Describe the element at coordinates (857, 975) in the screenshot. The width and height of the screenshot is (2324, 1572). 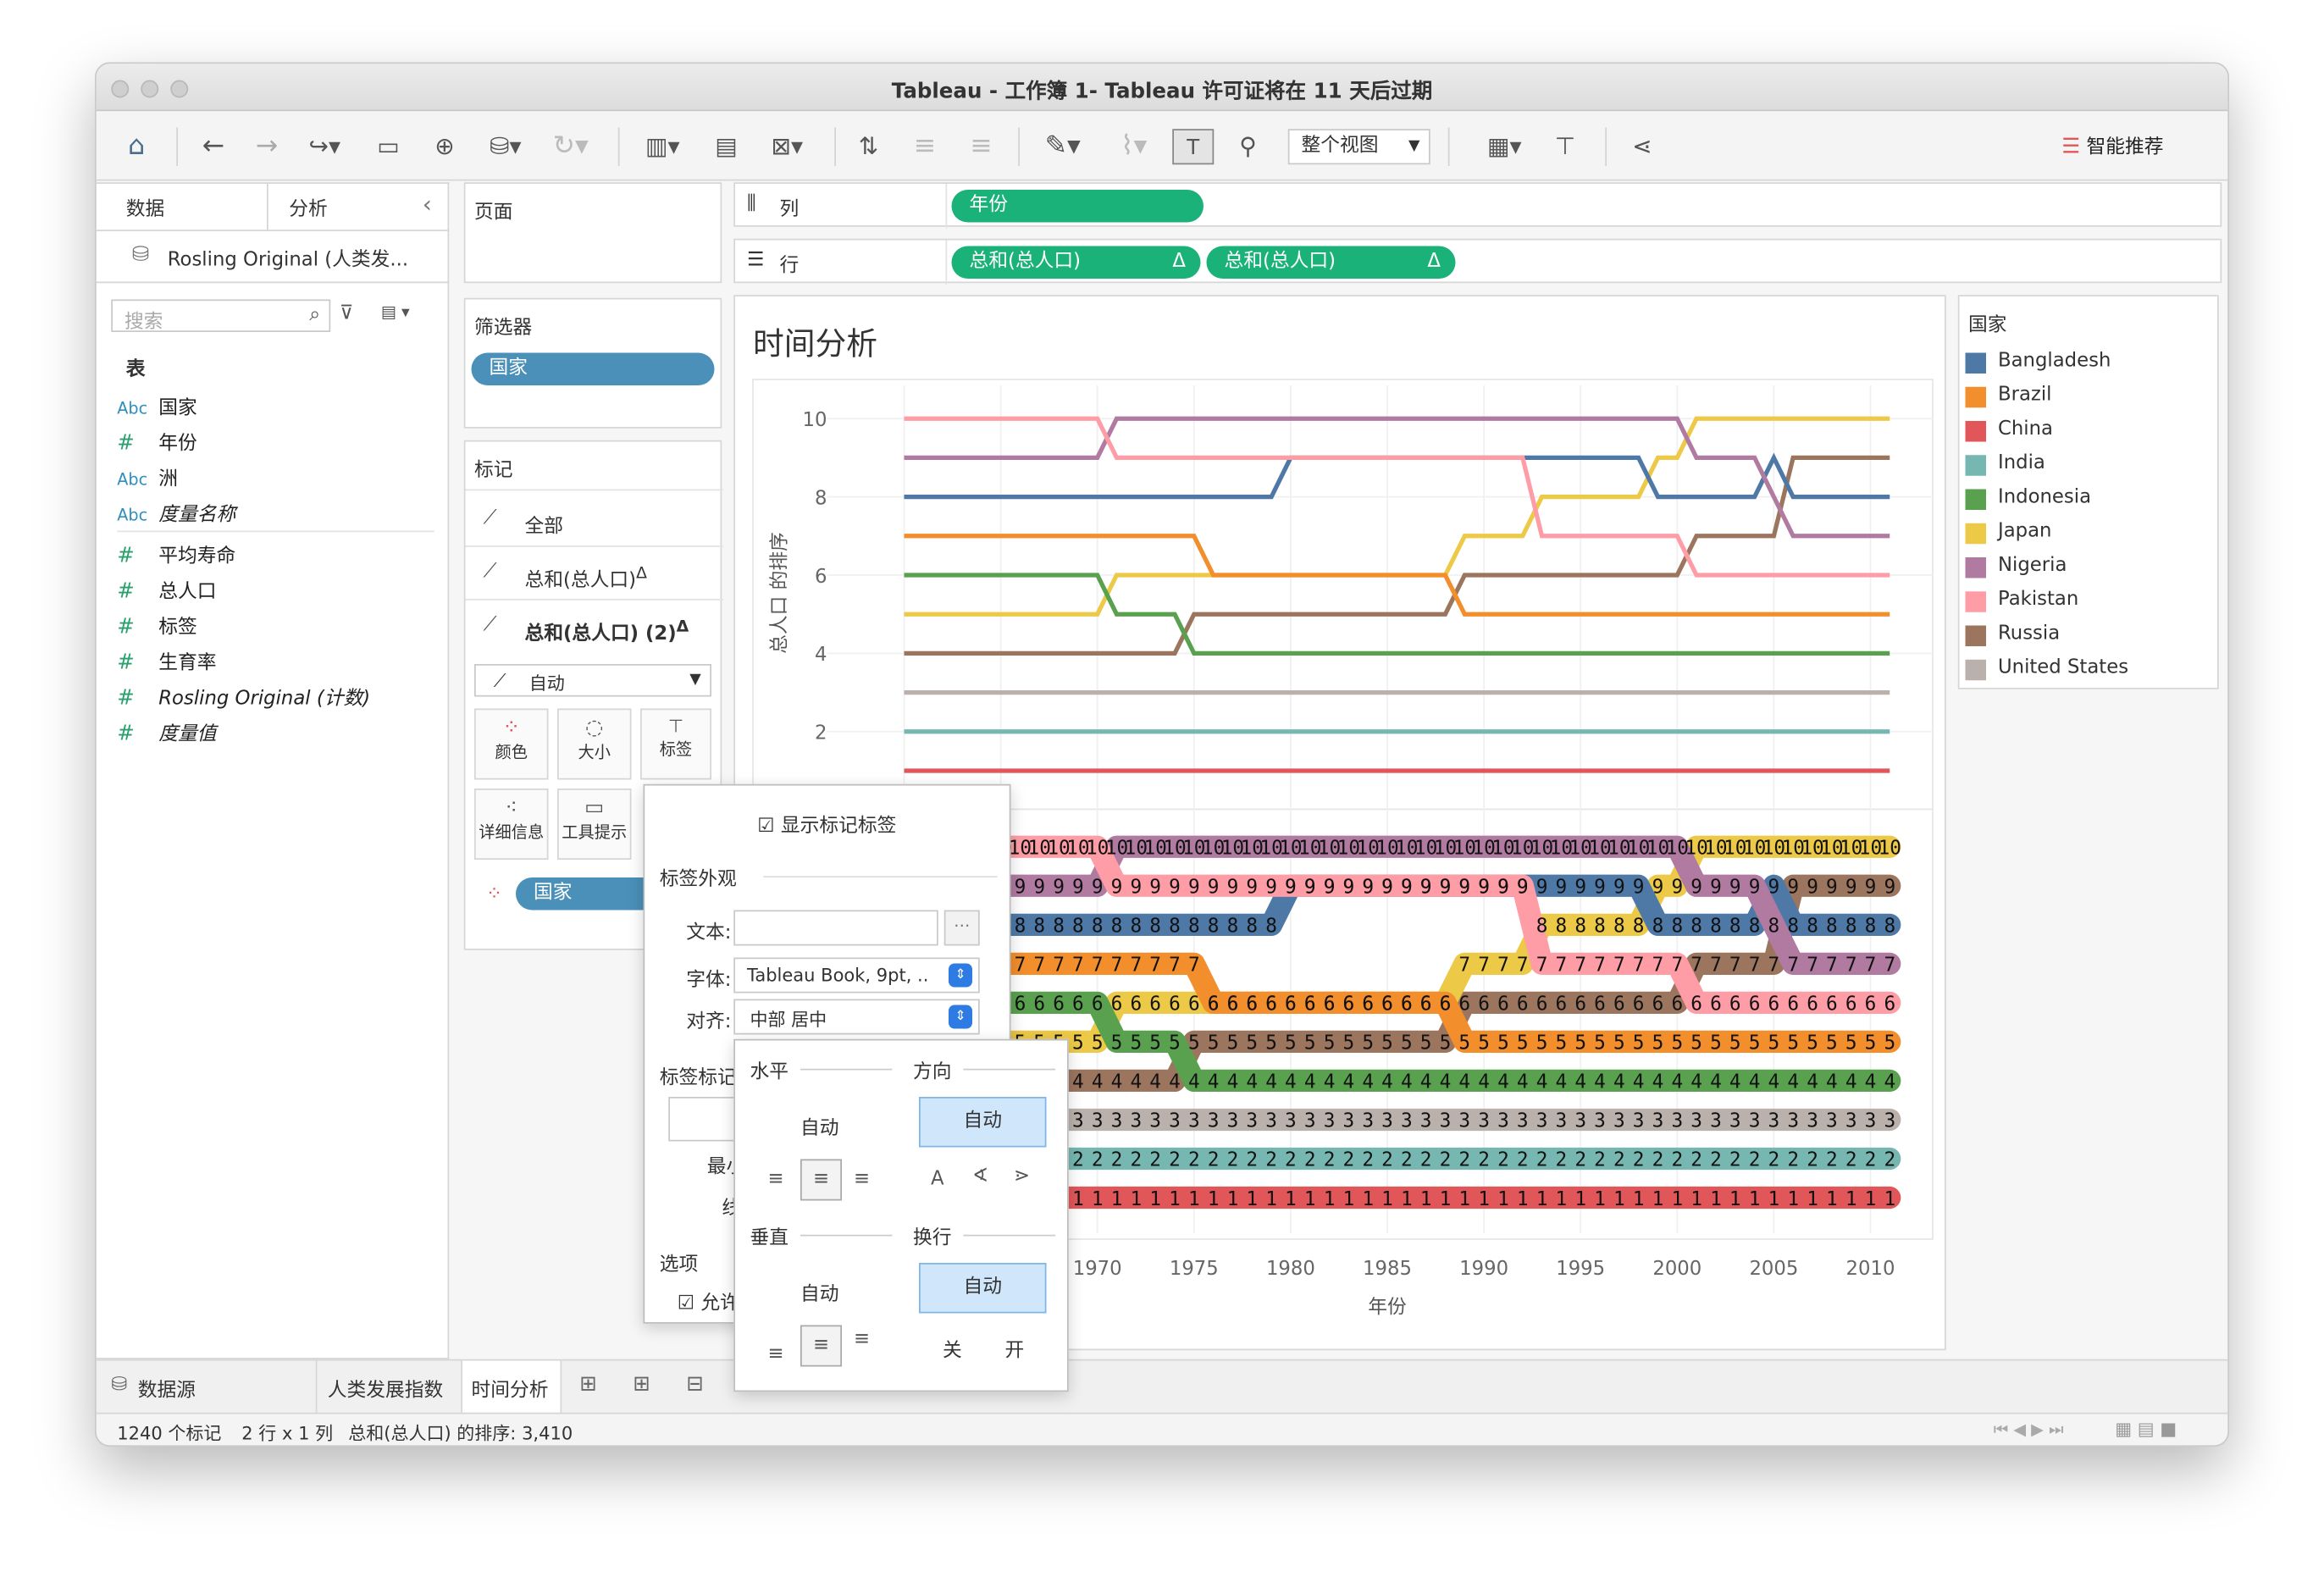
I see `font-select: Tableau Book, 9pt, .. ⇕` at that location.